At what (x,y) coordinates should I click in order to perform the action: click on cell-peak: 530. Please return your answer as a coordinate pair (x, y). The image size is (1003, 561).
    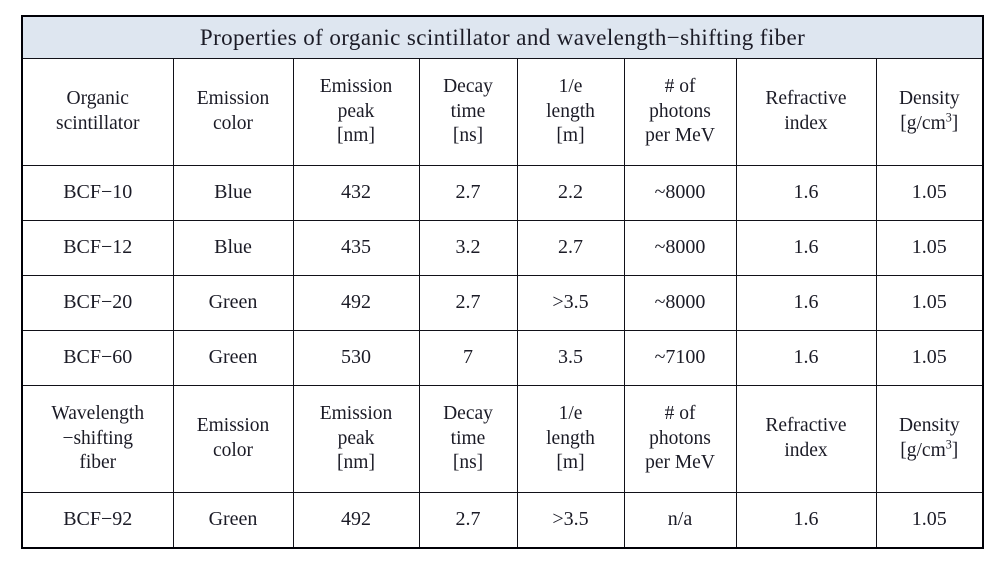
    Looking at the image, I should click on (356, 358).